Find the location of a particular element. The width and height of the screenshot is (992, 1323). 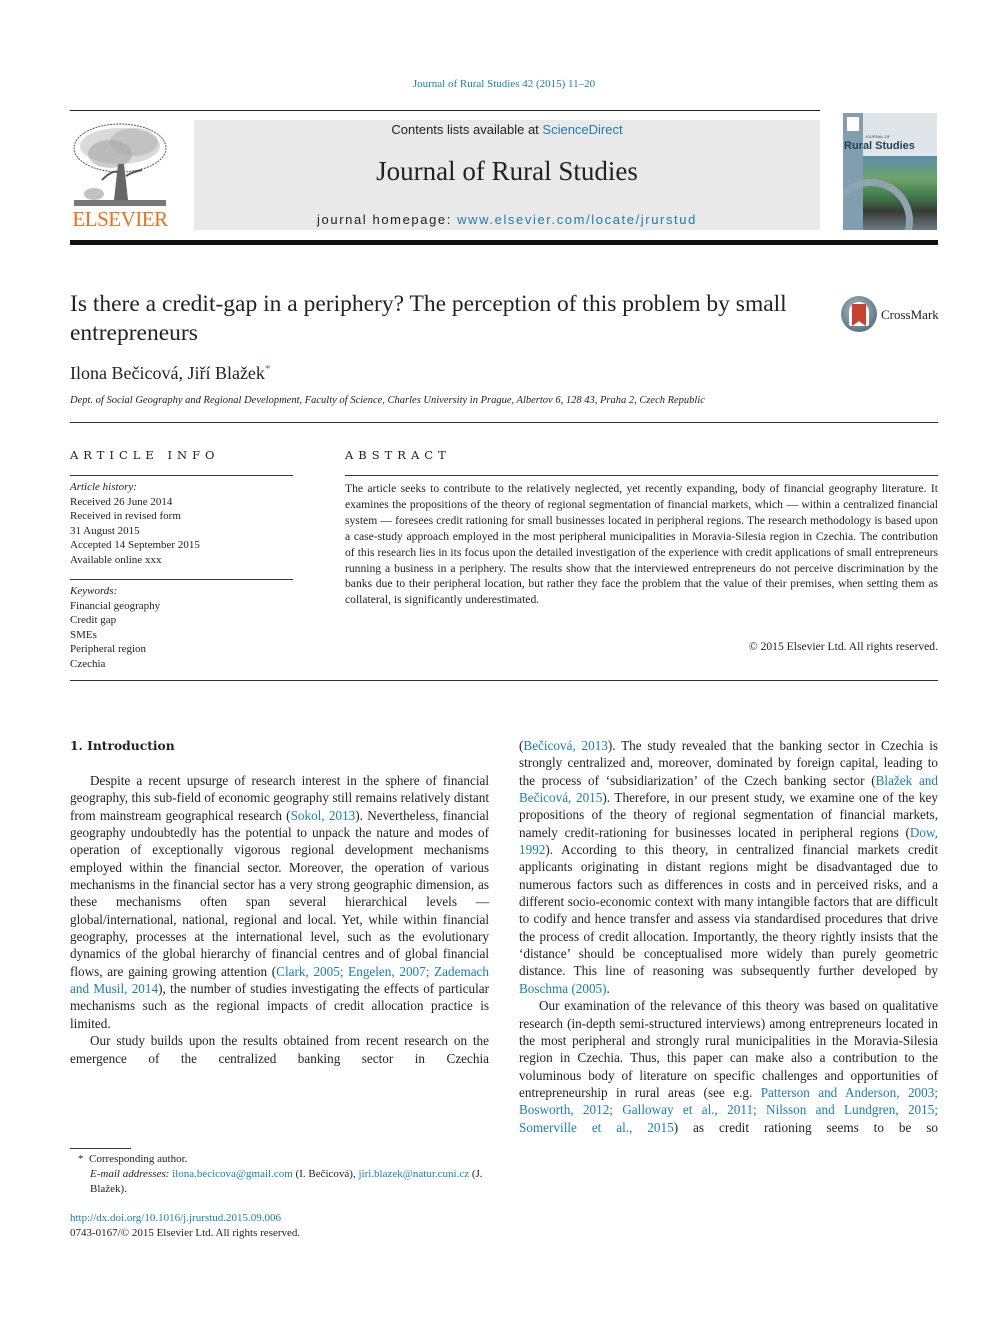

abstract-heading: ABSTRACT is located at coordinates (398, 455).